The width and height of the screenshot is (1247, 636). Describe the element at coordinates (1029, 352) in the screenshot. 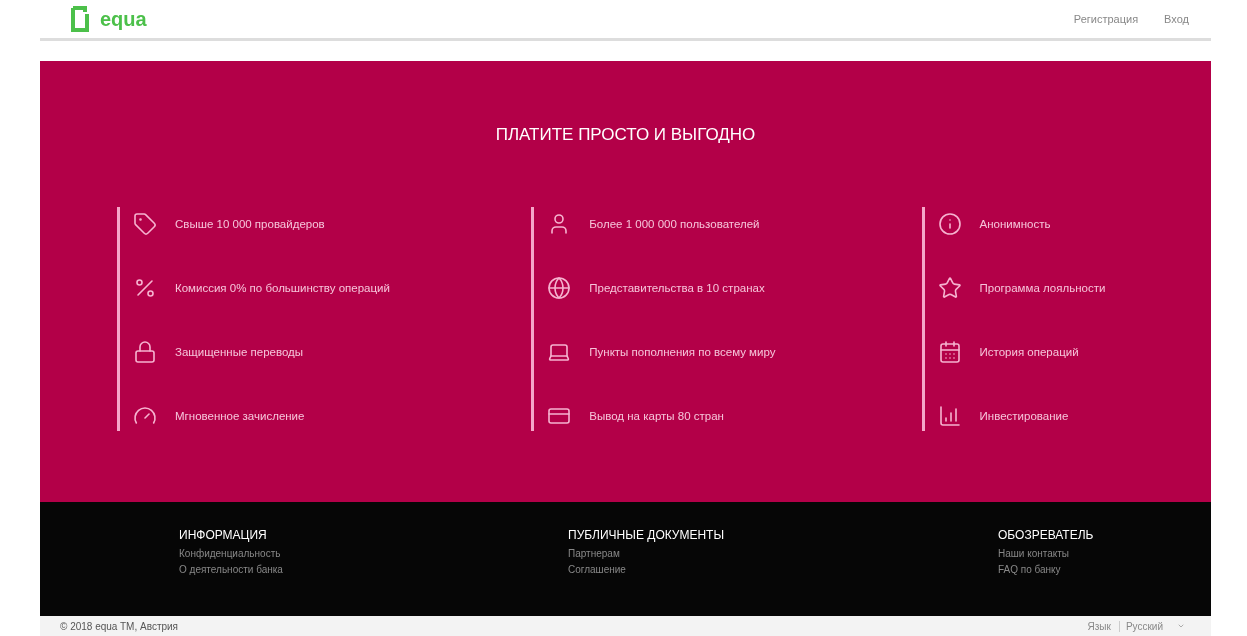

I see `feature-text: История операций` at that location.